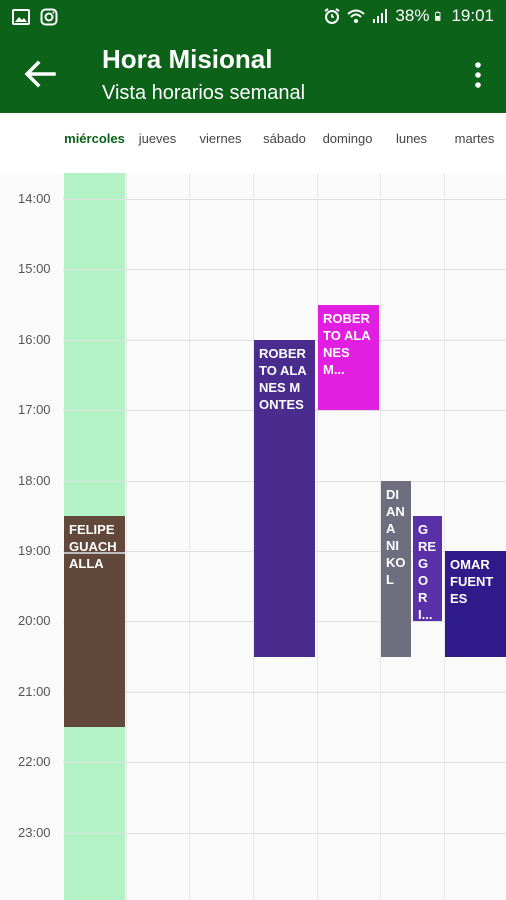 The image size is (506, 900). I want to click on event-block: DIANA NIKOL, so click(396, 568).